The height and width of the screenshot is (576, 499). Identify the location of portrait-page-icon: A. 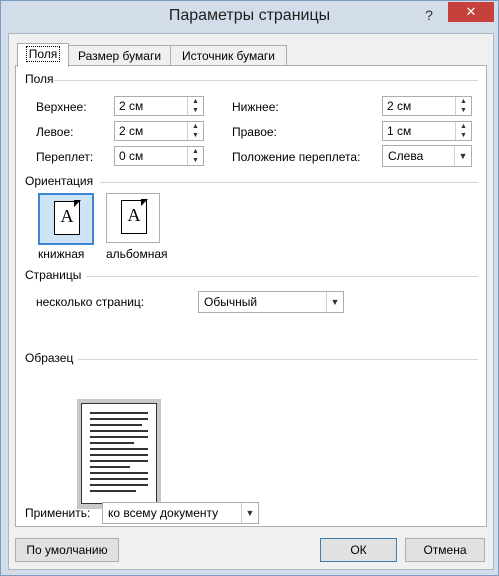
(67, 217).